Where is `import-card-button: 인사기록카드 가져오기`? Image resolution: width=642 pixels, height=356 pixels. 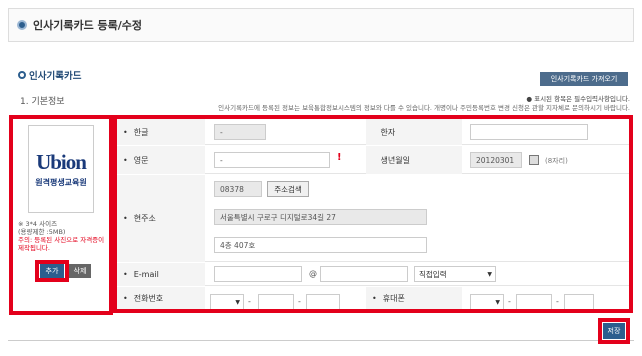 import-card-button: 인사기록카드 가져오기 is located at coordinates (584, 79).